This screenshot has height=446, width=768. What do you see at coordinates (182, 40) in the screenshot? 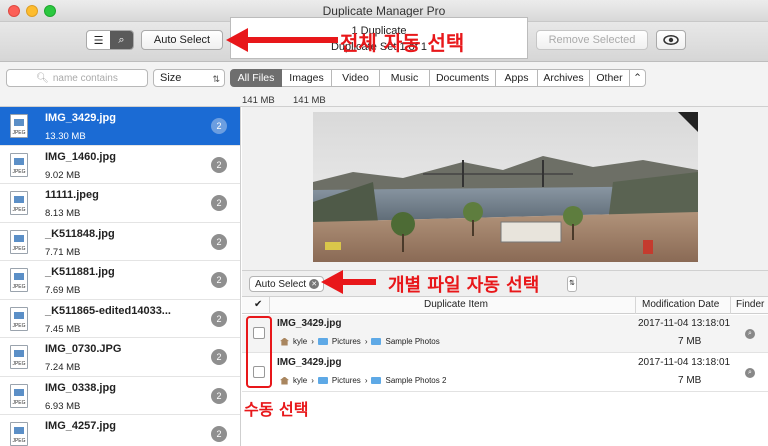
I see `auto-select-button: Auto Select` at bounding box center [182, 40].